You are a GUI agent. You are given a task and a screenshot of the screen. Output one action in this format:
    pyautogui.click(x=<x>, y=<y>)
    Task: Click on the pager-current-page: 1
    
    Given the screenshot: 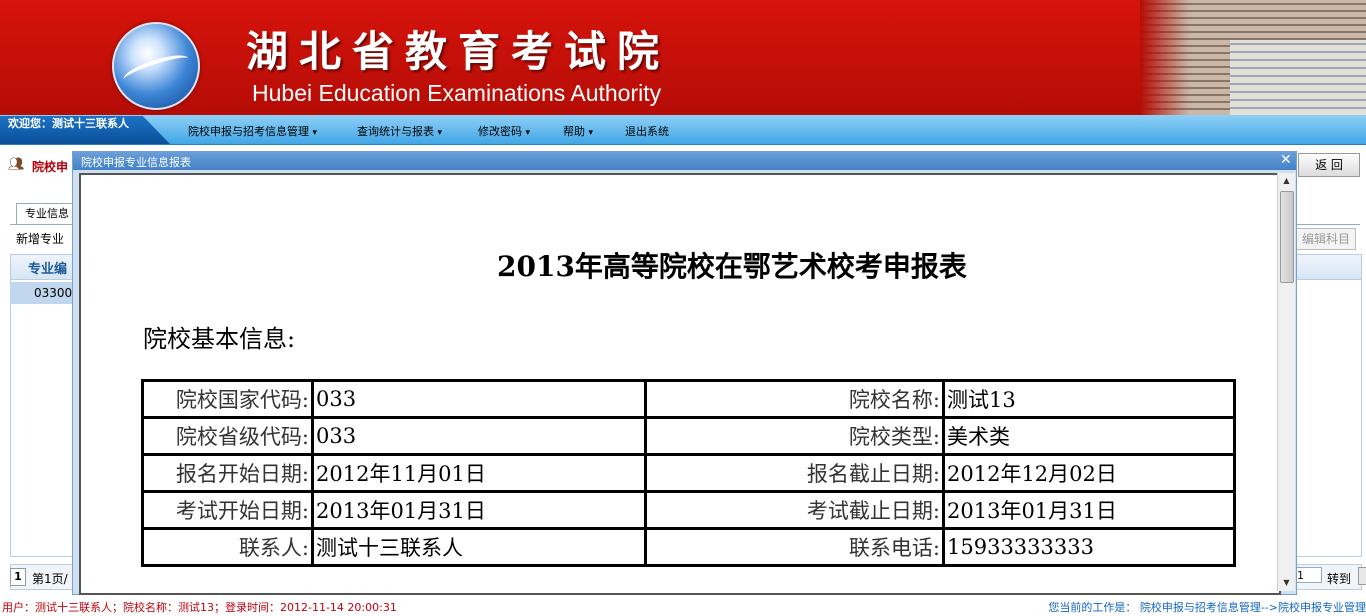 What is the action you would take?
    pyautogui.click(x=18, y=577)
    